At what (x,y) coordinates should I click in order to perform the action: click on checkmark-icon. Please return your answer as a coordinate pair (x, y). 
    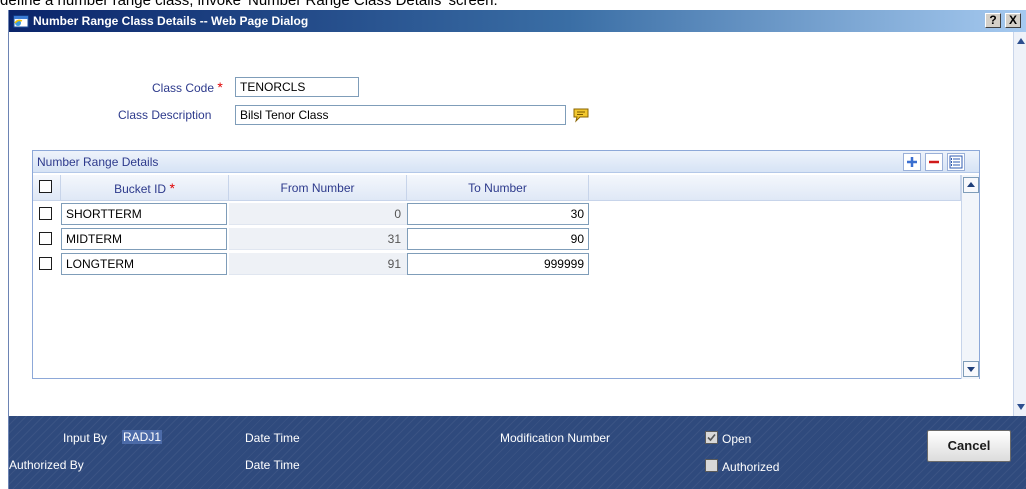
    Looking at the image, I should click on (711, 437).